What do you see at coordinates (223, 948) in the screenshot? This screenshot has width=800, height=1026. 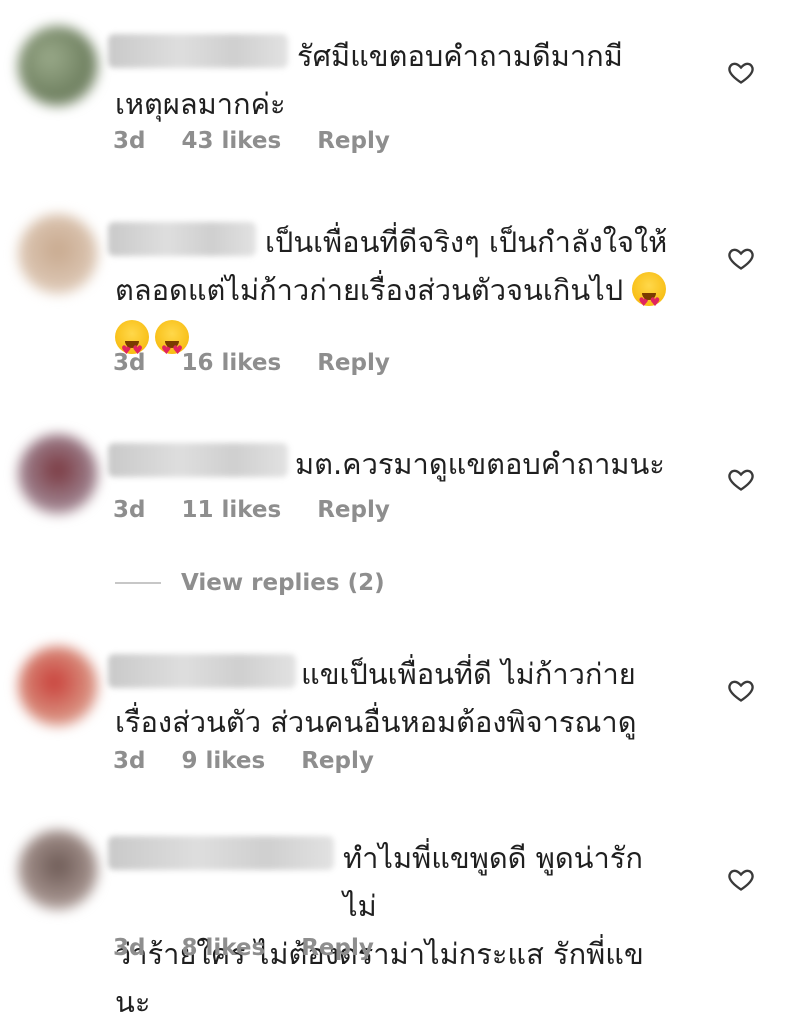 I see `likes-count: 8 likes` at bounding box center [223, 948].